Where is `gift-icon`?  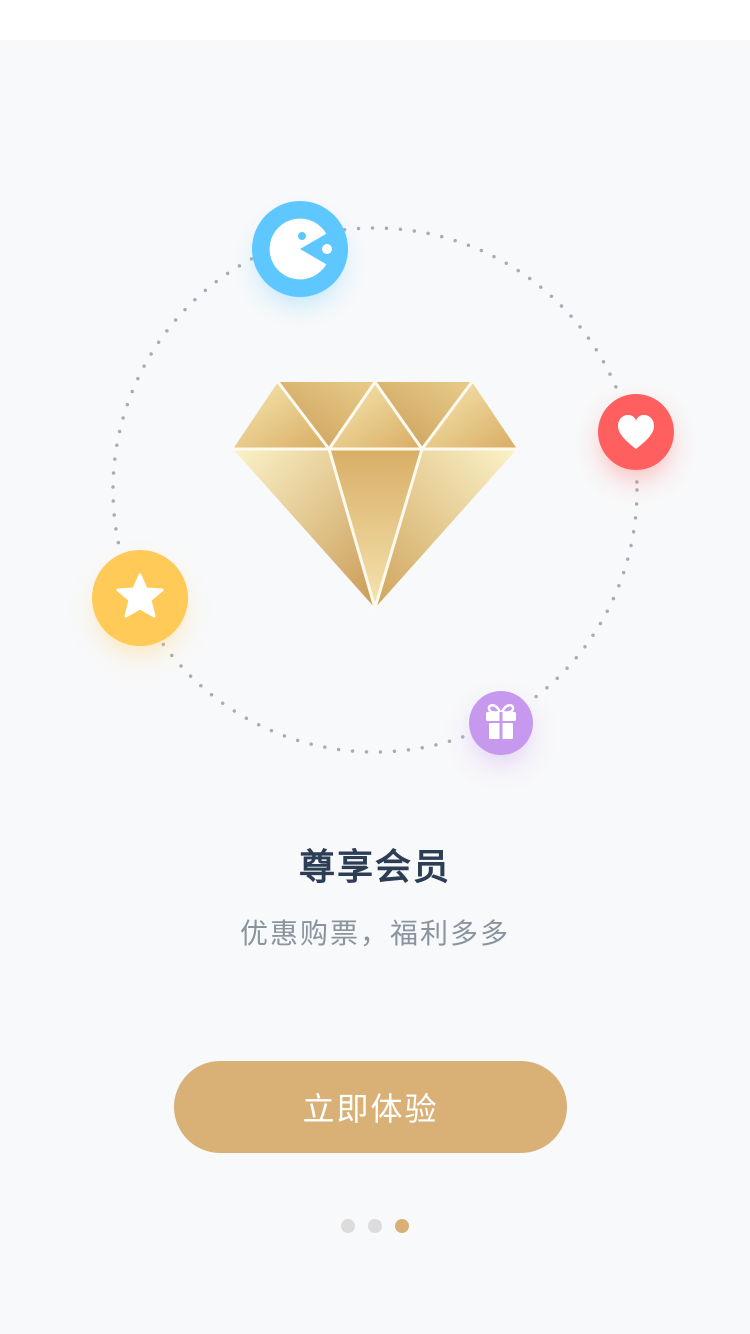
gift-icon is located at coordinates (501, 727).